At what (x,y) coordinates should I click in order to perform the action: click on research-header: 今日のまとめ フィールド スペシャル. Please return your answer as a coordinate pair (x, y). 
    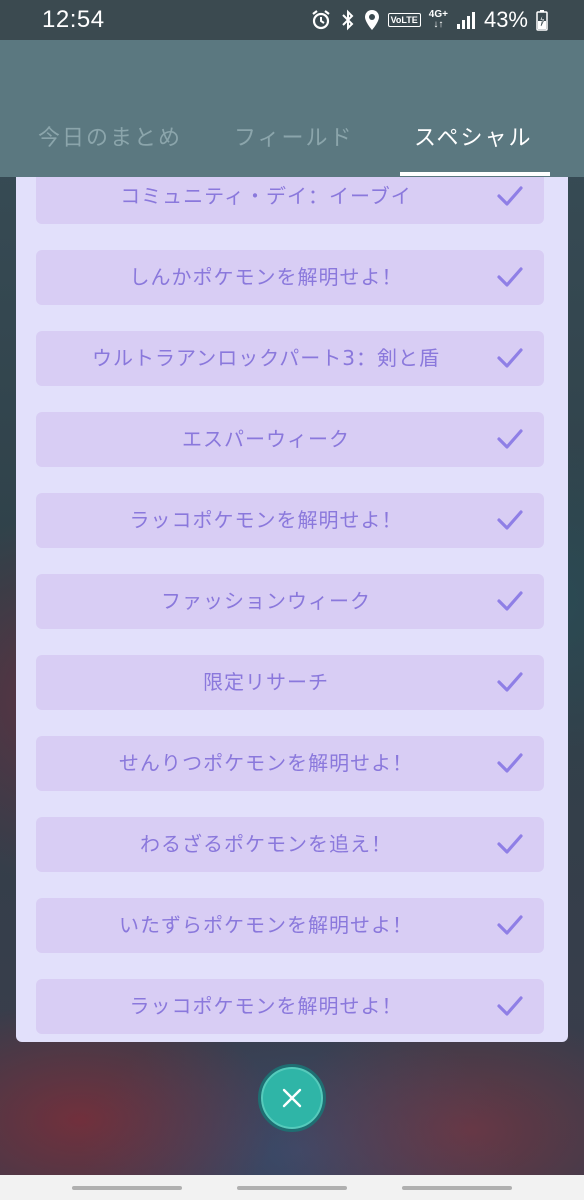
    Looking at the image, I should click on (292, 108).